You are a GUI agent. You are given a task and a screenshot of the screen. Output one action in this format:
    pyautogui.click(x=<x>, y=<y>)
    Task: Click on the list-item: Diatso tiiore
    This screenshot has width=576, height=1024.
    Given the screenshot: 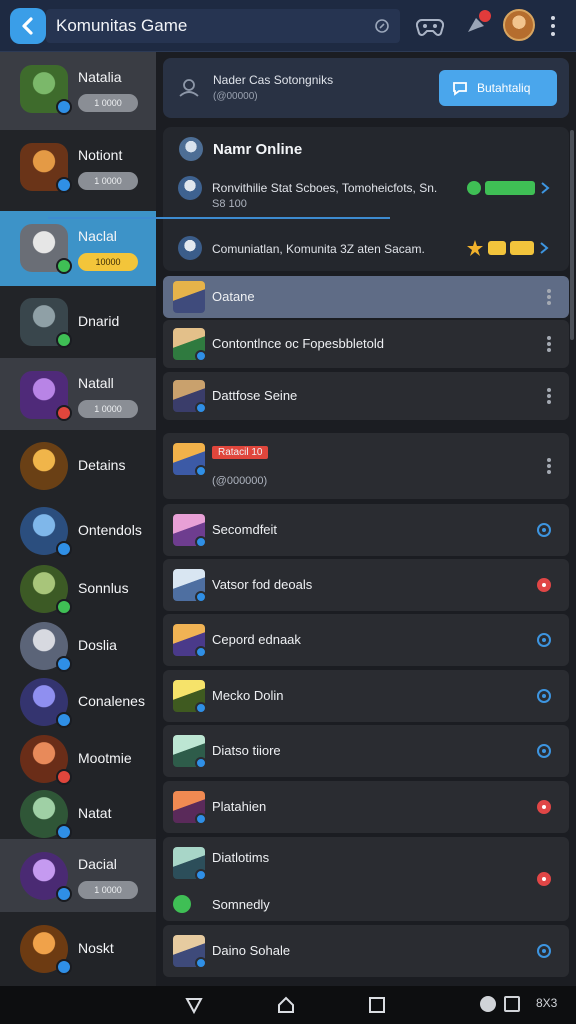 What is the action you would take?
    pyautogui.click(x=366, y=751)
    